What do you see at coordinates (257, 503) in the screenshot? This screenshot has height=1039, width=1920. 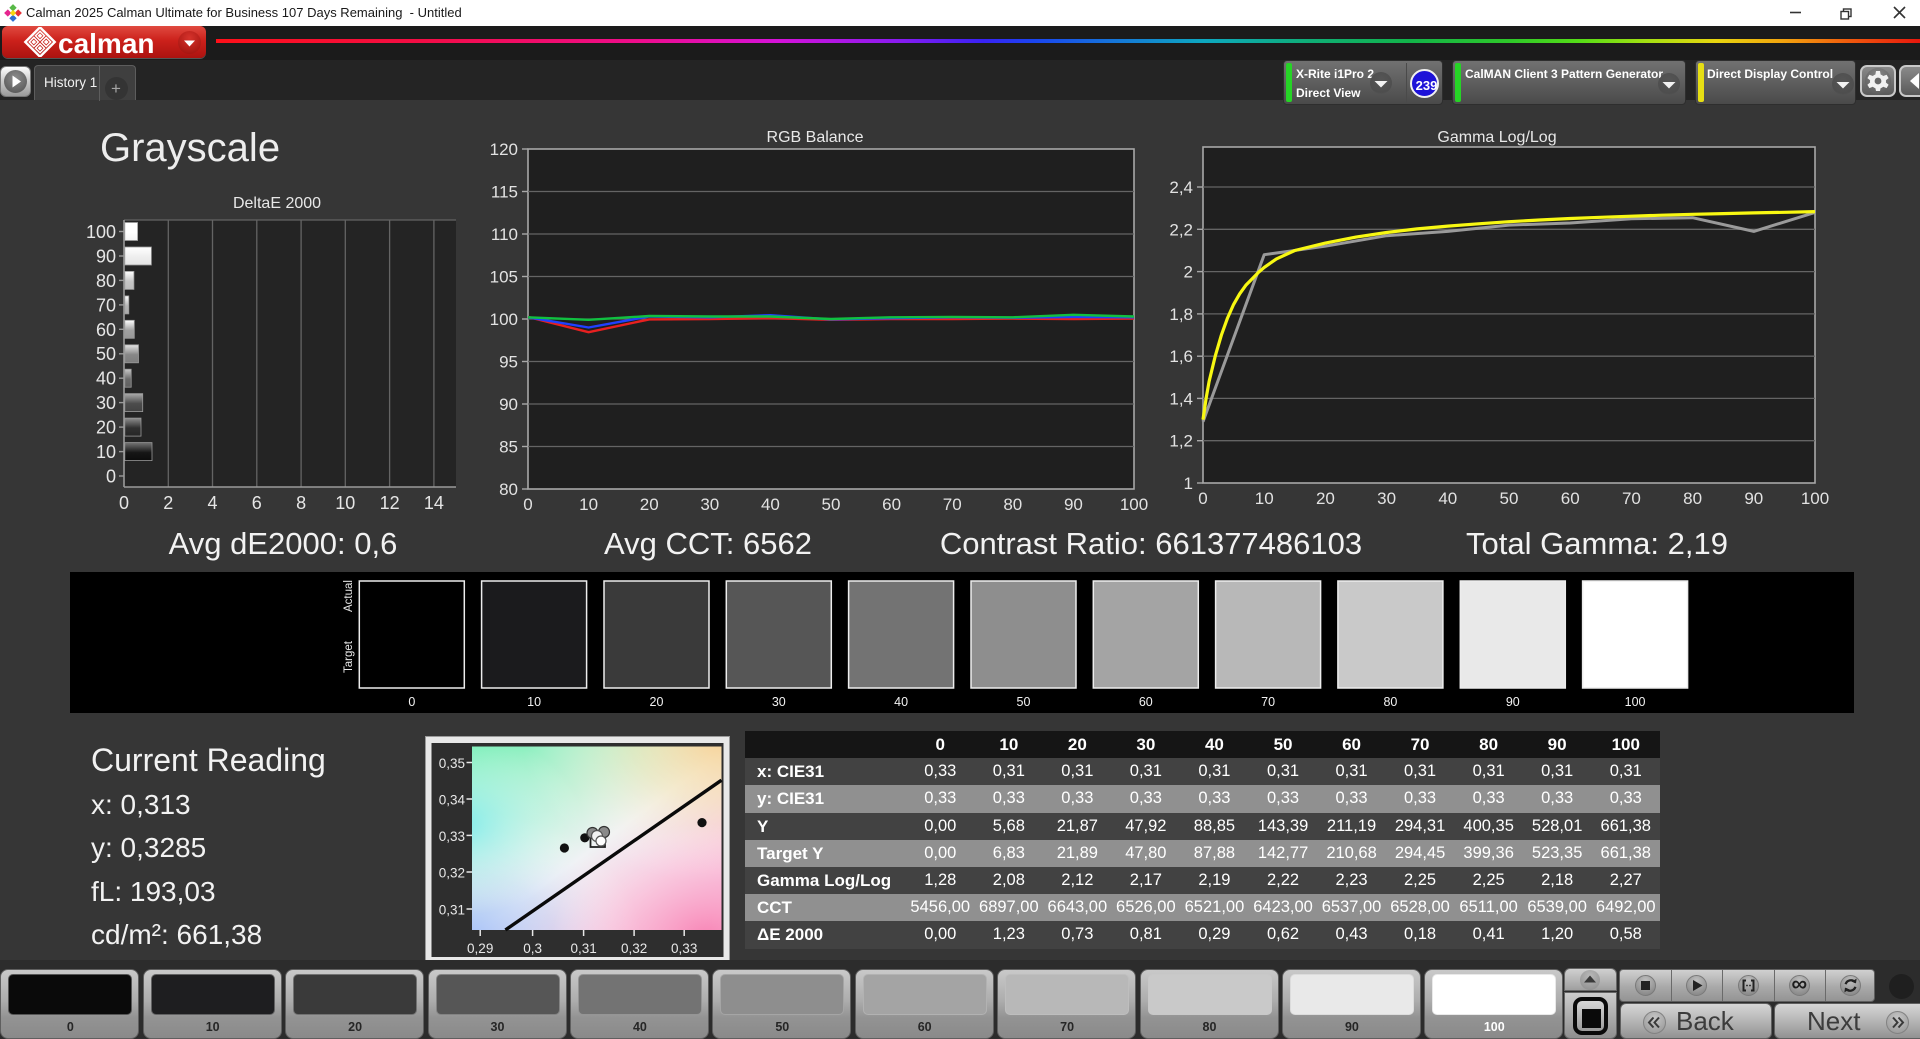 I see `svg-text: 6` at bounding box center [257, 503].